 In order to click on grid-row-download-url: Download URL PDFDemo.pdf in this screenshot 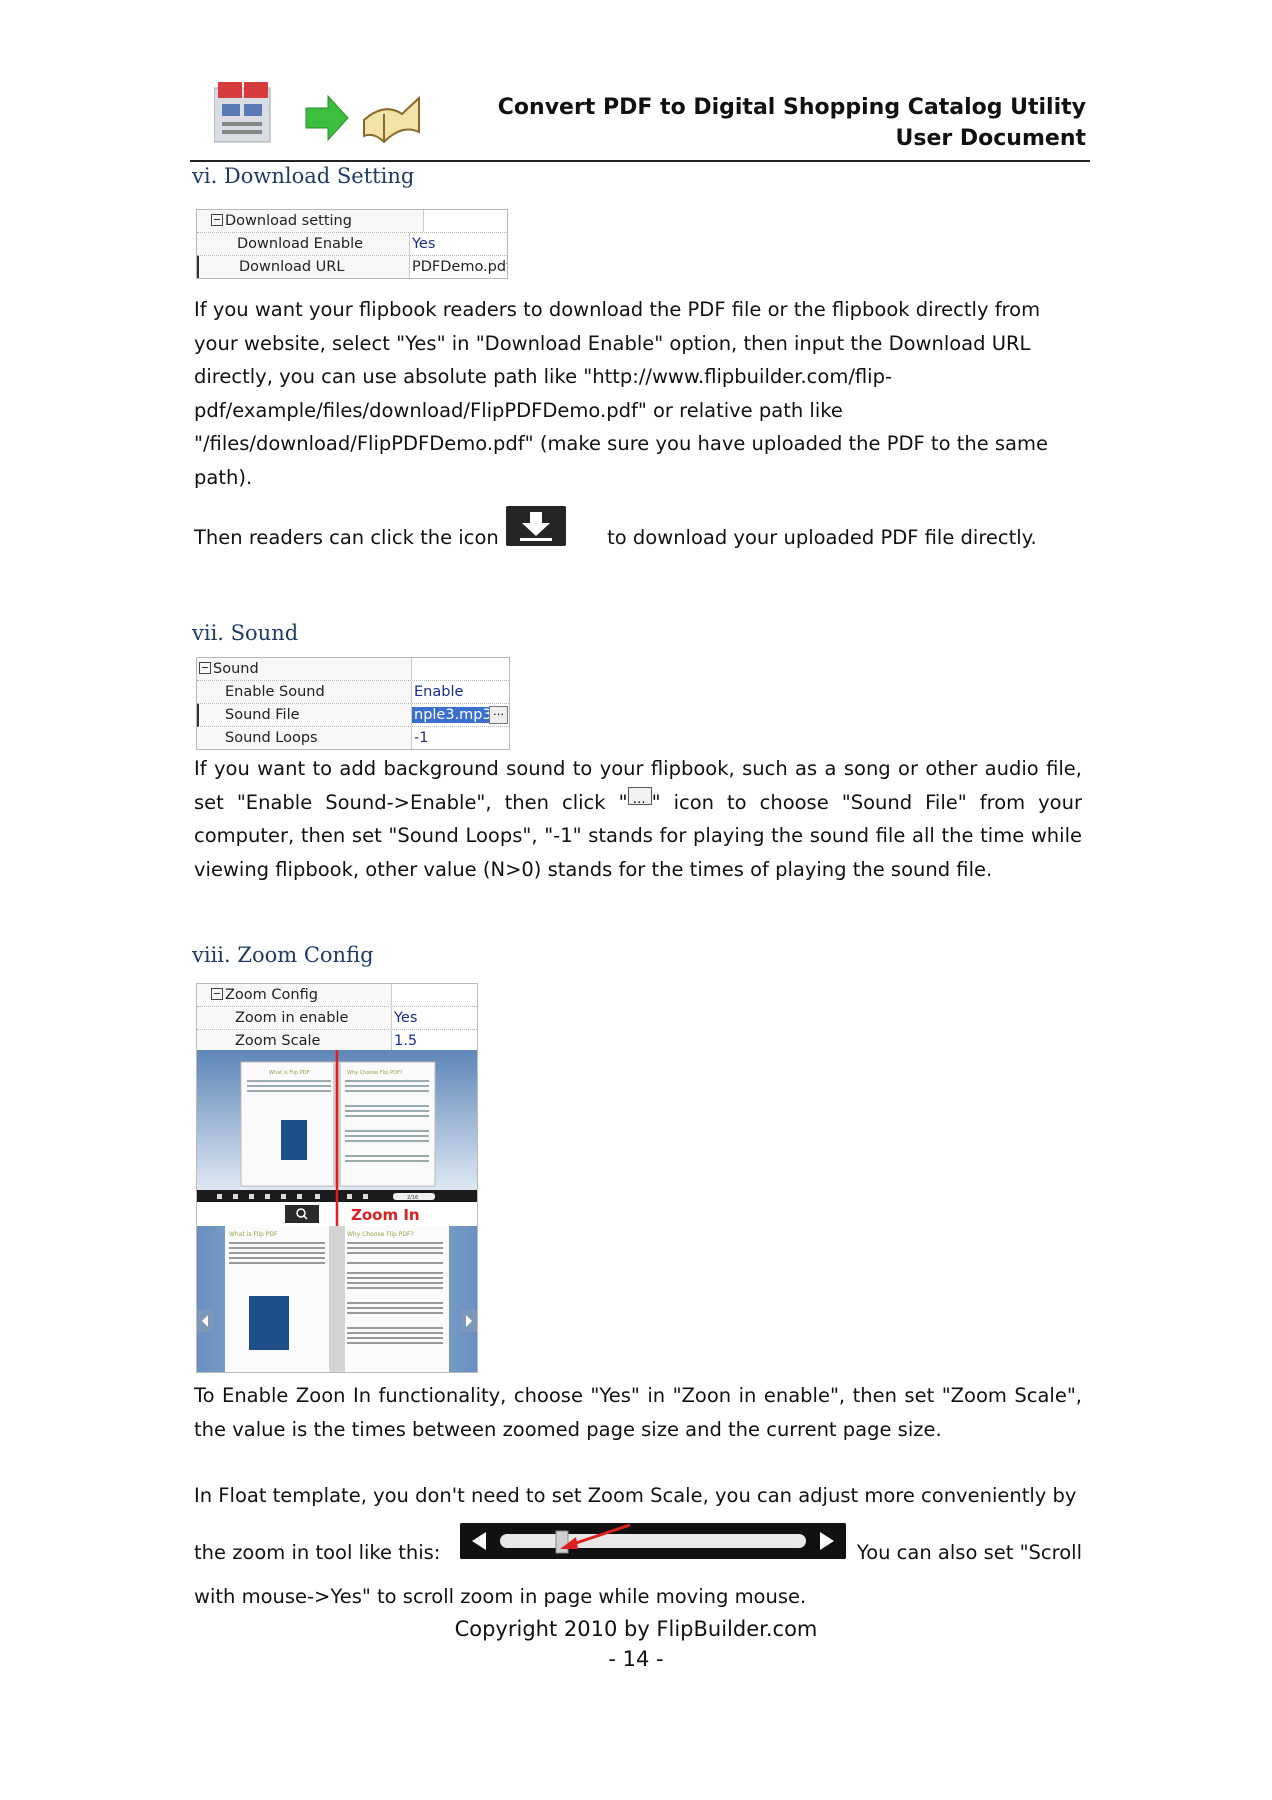, I will do `click(352, 267)`.